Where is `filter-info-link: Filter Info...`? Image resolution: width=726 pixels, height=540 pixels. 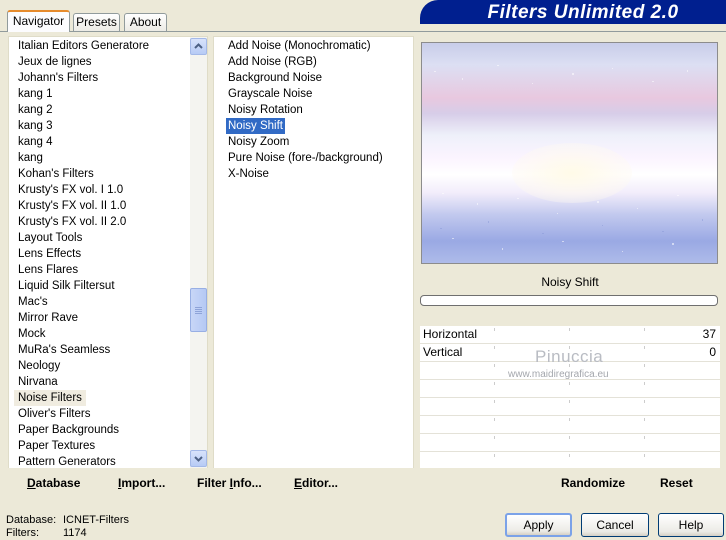 filter-info-link: Filter Info... is located at coordinates (229, 483).